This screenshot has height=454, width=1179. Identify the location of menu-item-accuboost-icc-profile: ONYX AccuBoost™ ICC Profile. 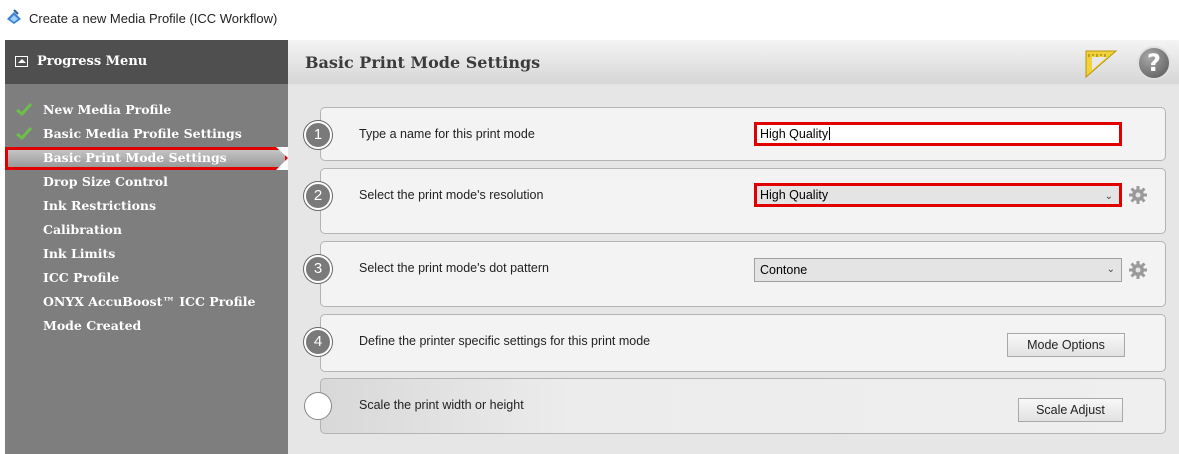
(146, 302).